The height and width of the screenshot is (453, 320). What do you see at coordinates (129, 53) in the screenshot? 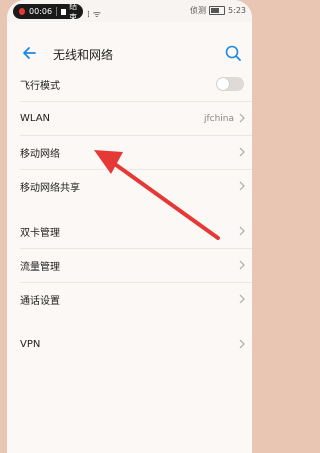
I see `app-bar: 无线和网络` at bounding box center [129, 53].